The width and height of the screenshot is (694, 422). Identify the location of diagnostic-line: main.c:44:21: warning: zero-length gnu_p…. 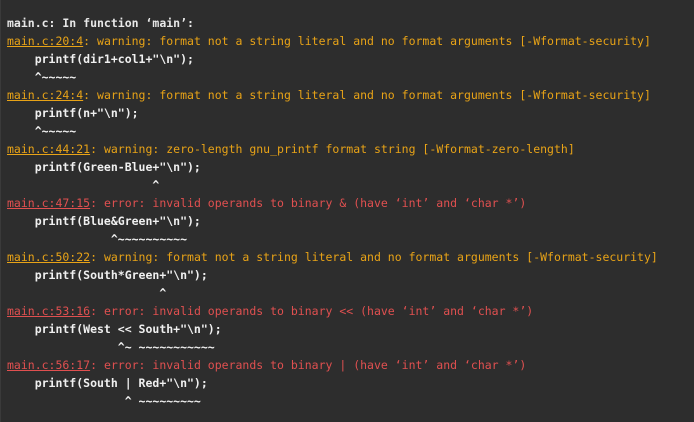
(350, 149).